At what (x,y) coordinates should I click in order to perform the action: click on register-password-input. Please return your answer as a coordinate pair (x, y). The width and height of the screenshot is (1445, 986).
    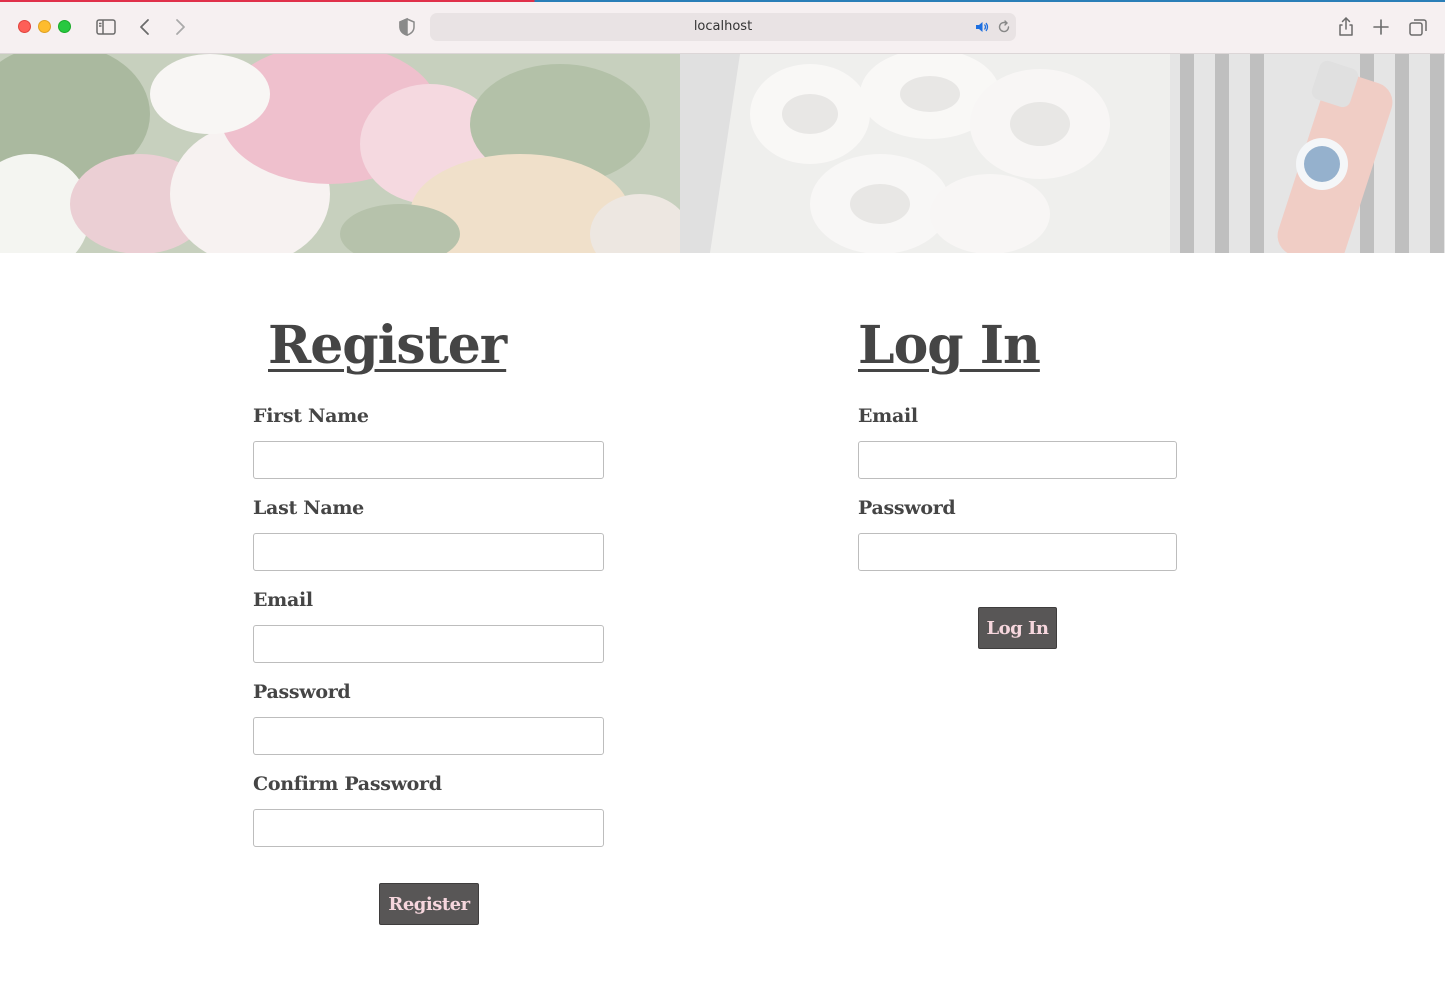
    Looking at the image, I should click on (428, 736).